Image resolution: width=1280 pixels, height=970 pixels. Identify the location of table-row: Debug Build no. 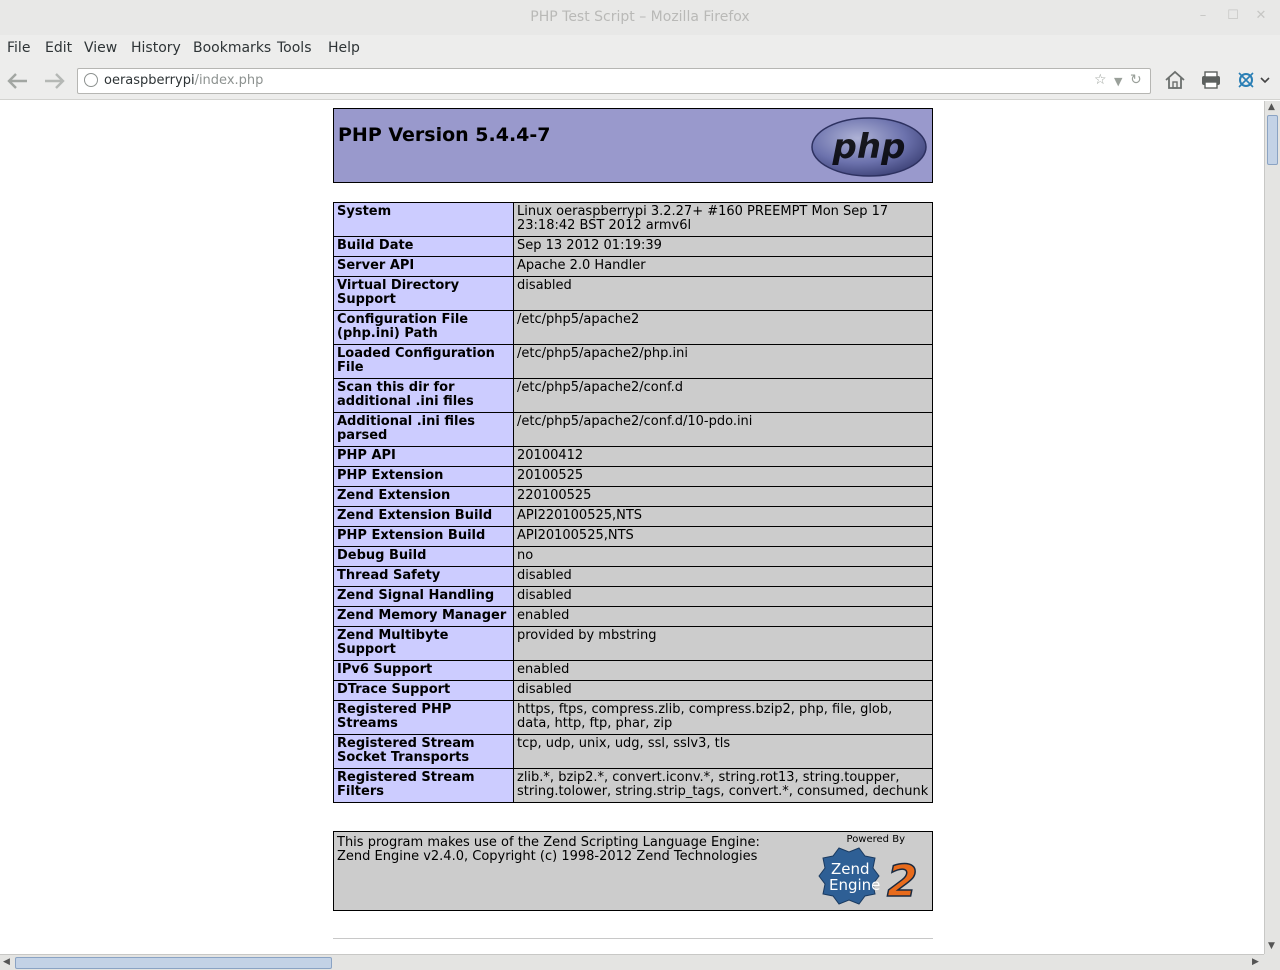
(633, 556).